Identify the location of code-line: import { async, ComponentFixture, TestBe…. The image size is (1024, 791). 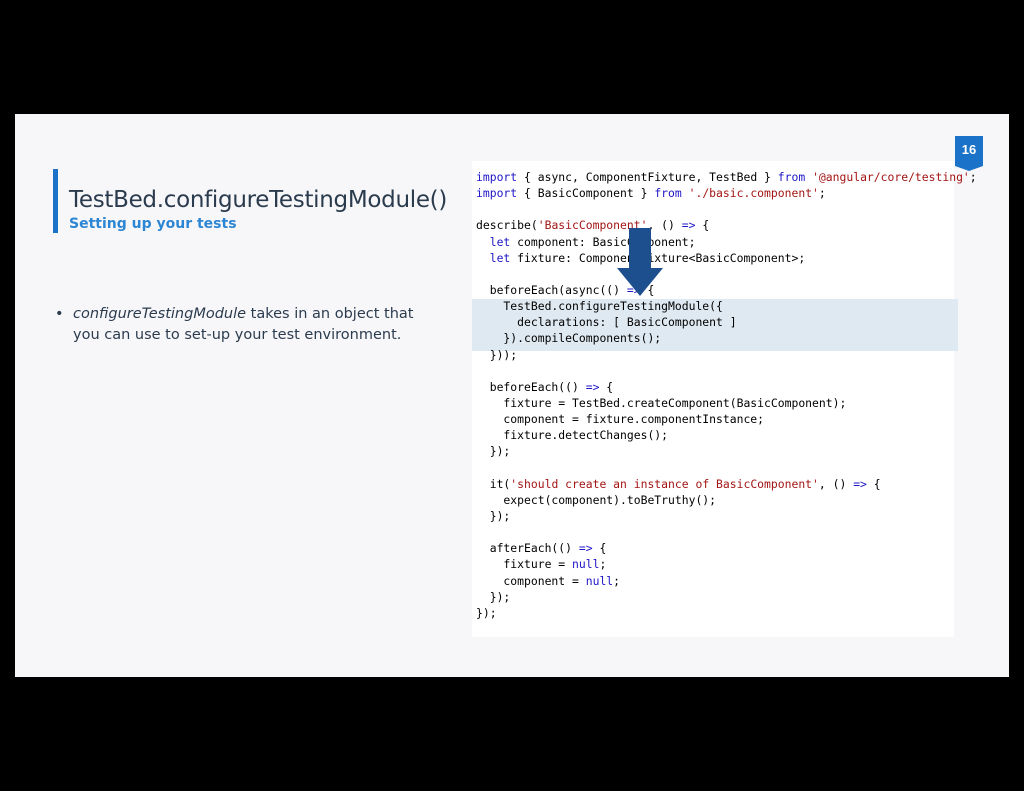
(726, 177).